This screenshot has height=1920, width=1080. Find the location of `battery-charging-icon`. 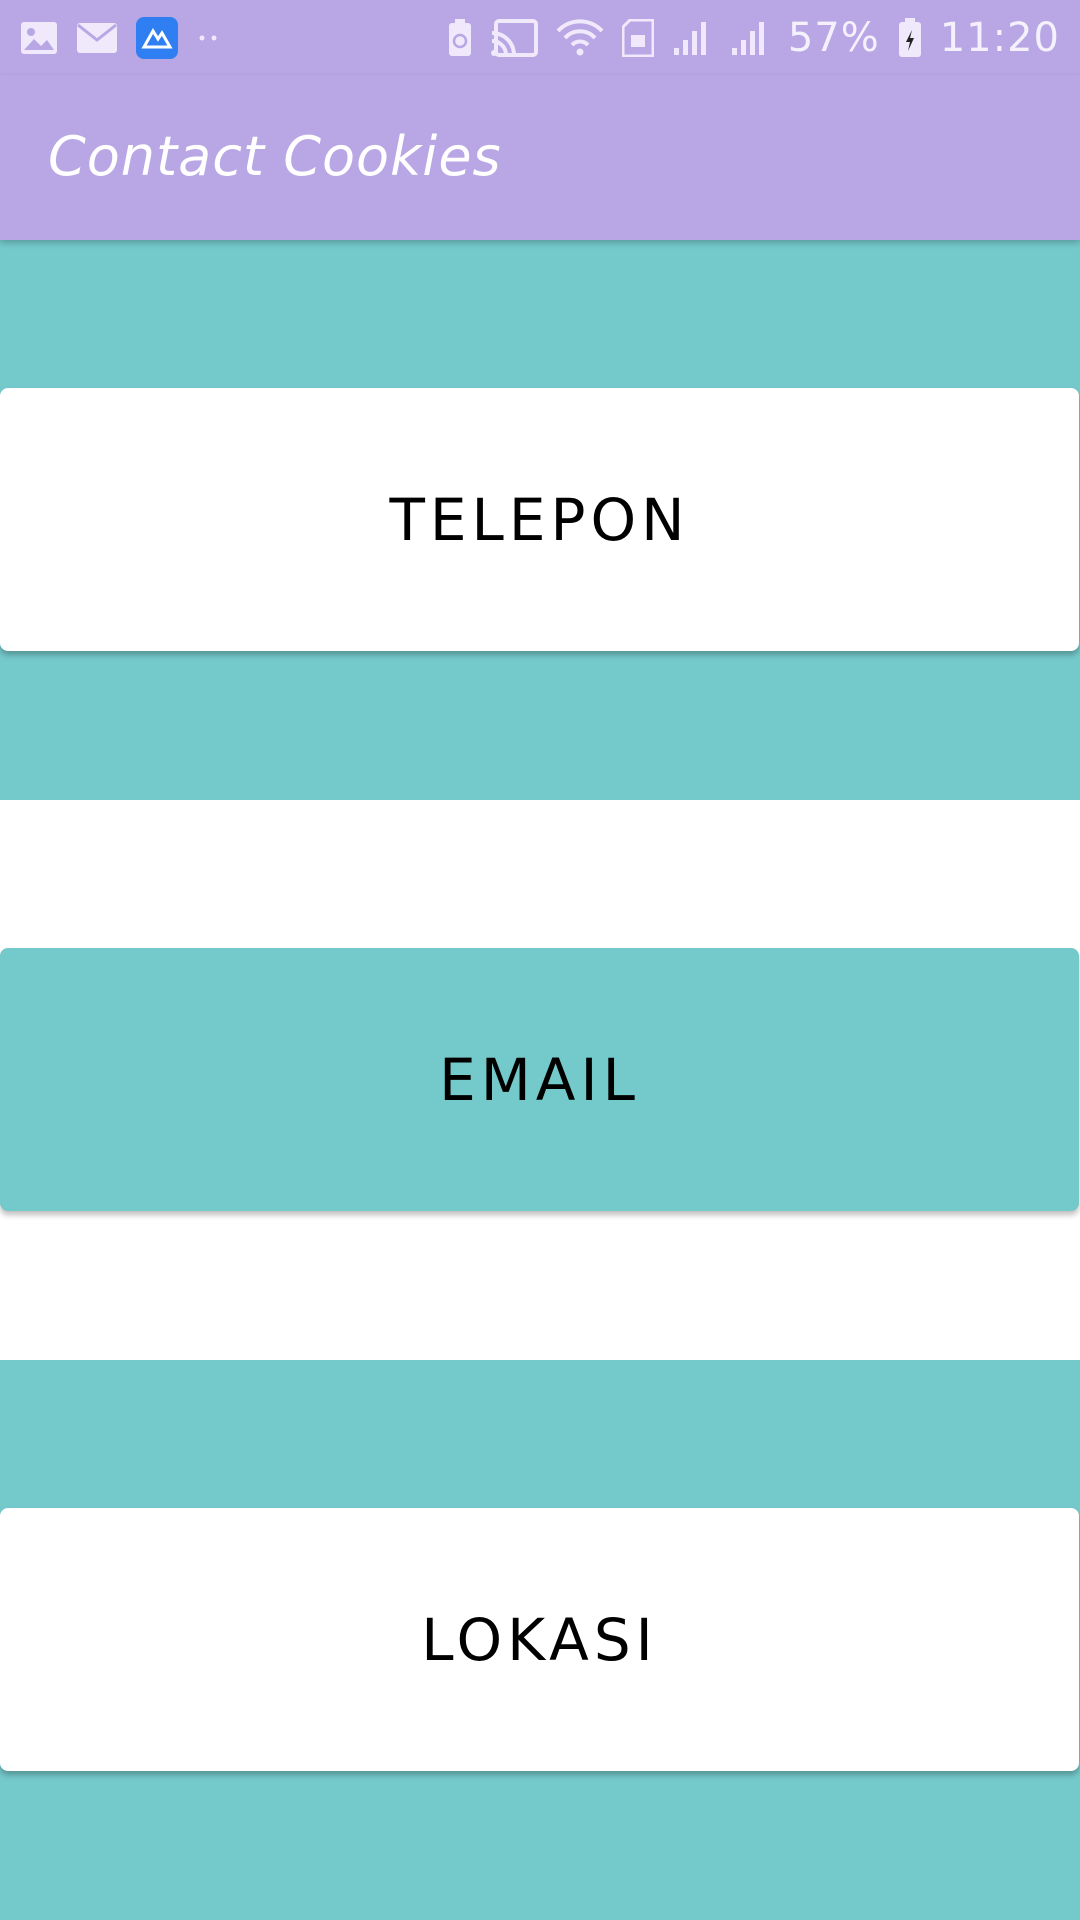

battery-charging-icon is located at coordinates (910, 37).